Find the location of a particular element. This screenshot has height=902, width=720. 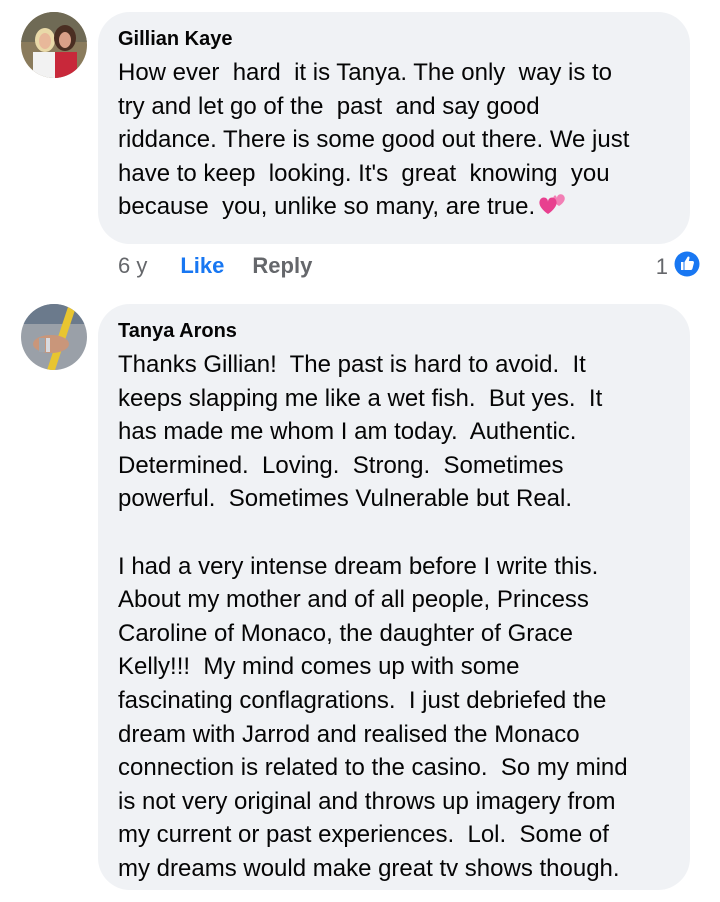

avatar-tanya-arons is located at coordinates (54, 337).